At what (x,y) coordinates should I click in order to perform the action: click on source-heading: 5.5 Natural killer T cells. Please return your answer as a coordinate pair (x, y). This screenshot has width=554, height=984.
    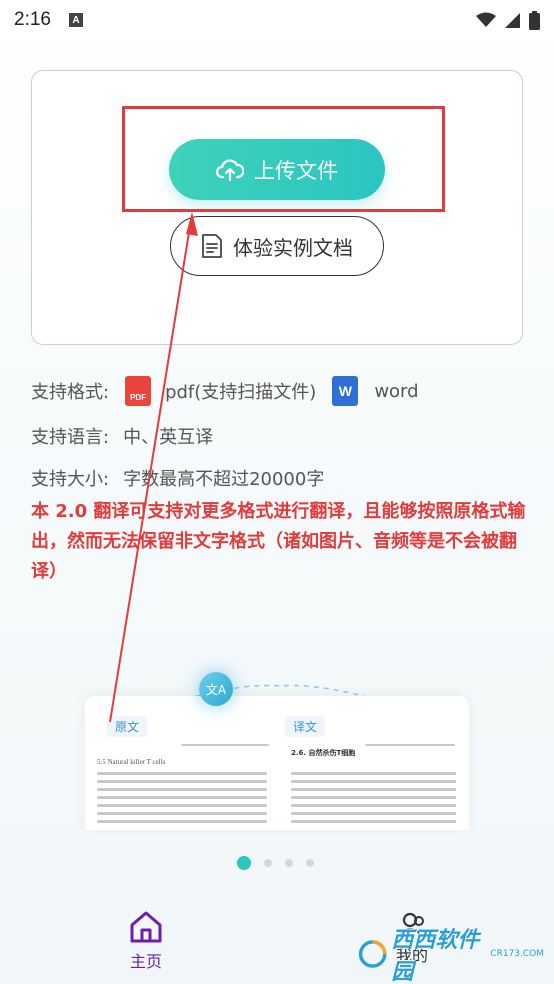
    Looking at the image, I should click on (131, 762).